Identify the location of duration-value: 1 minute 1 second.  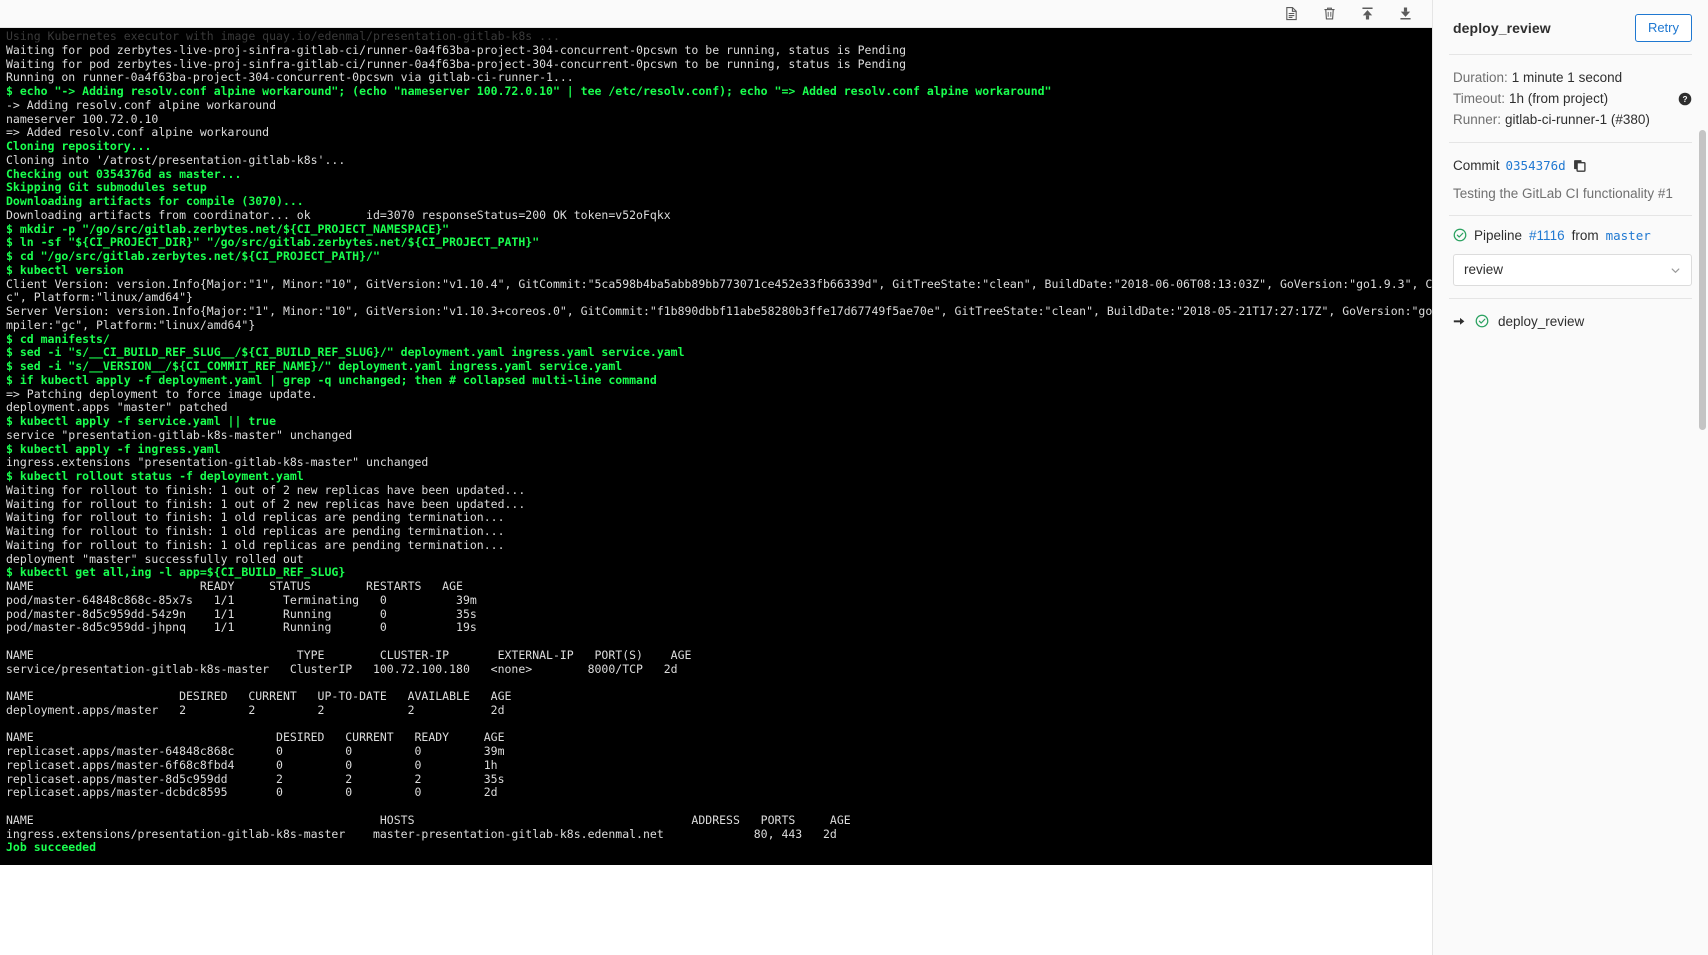
(1567, 77).